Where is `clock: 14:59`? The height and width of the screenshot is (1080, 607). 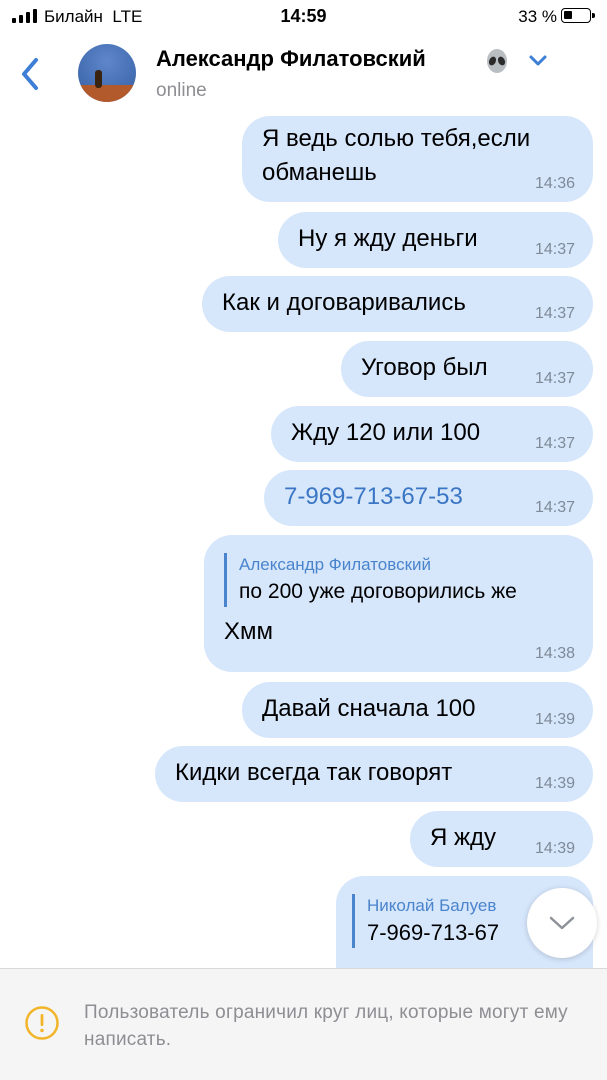 clock: 14:59 is located at coordinates (303, 16).